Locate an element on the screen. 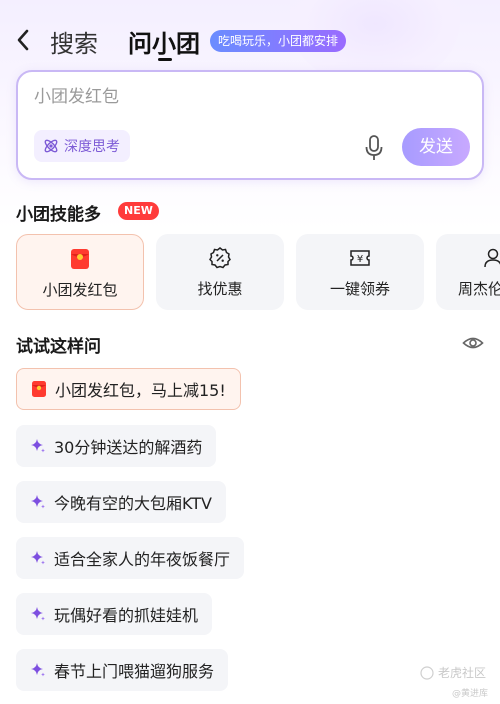 The height and width of the screenshot is (704, 500). tab-search: 搜索 is located at coordinates (74, 41).